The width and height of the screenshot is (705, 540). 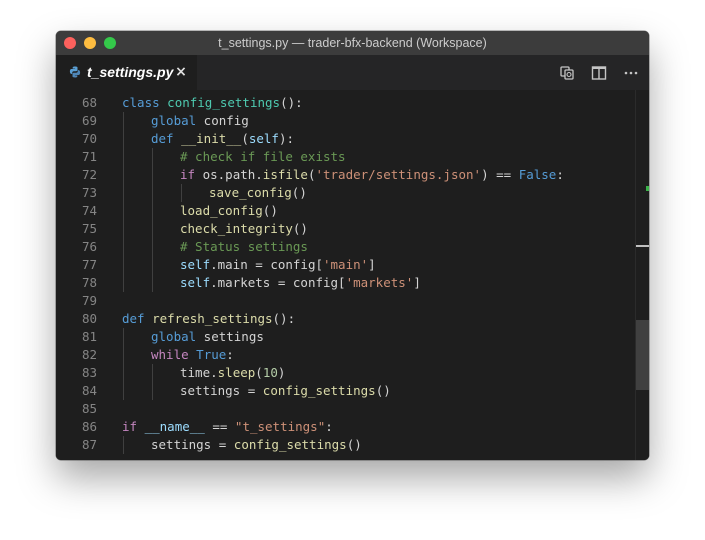 I want to click on code-token: save_config, so click(x=250, y=192).